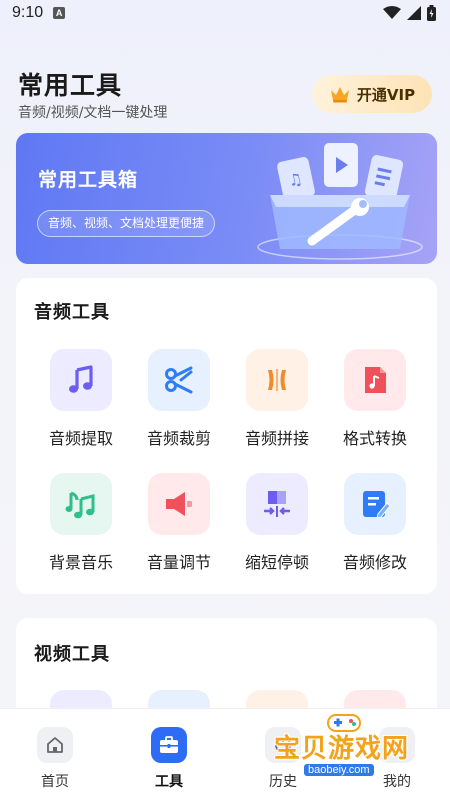 The width and height of the screenshot is (450, 800). What do you see at coordinates (93, 113) in the screenshot?
I see `page-subtitle: 音频/视频/文档一键处理` at bounding box center [93, 113].